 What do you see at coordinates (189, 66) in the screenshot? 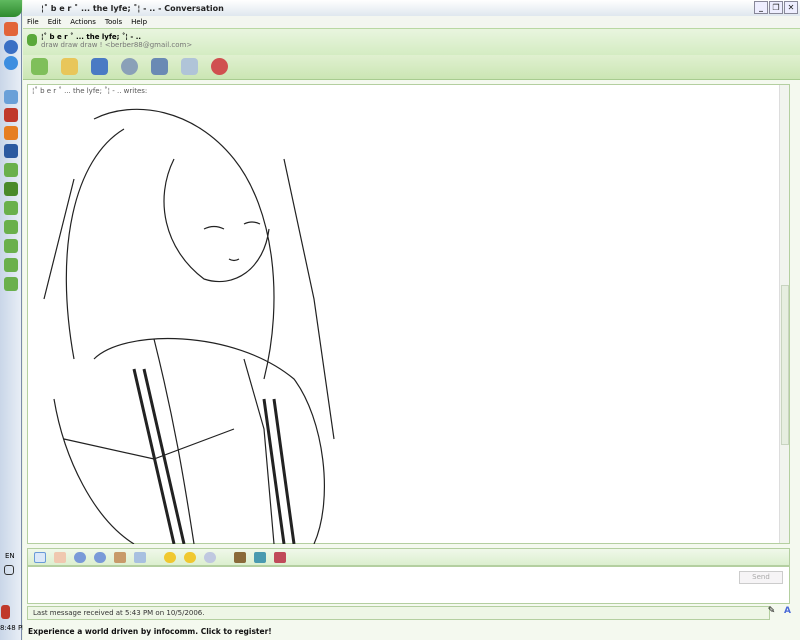
I see `games-icon` at bounding box center [189, 66].